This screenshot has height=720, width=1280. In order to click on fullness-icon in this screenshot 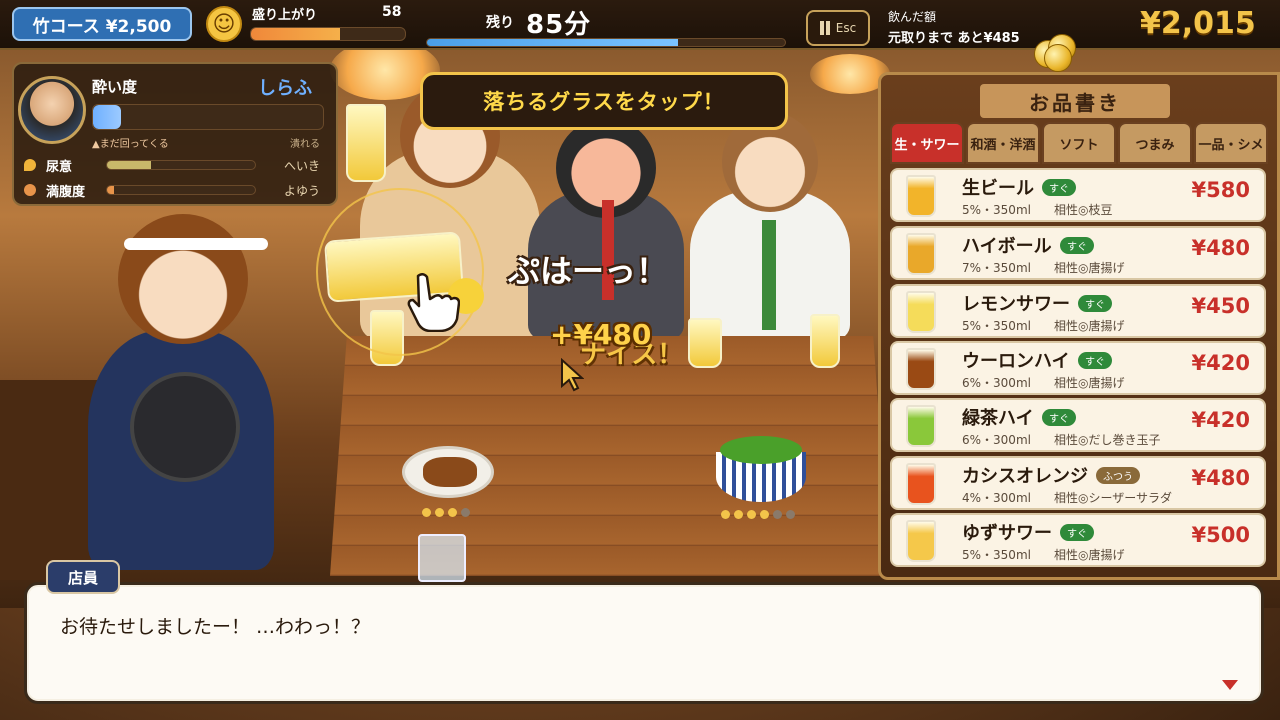, I will do `click(30, 190)`.